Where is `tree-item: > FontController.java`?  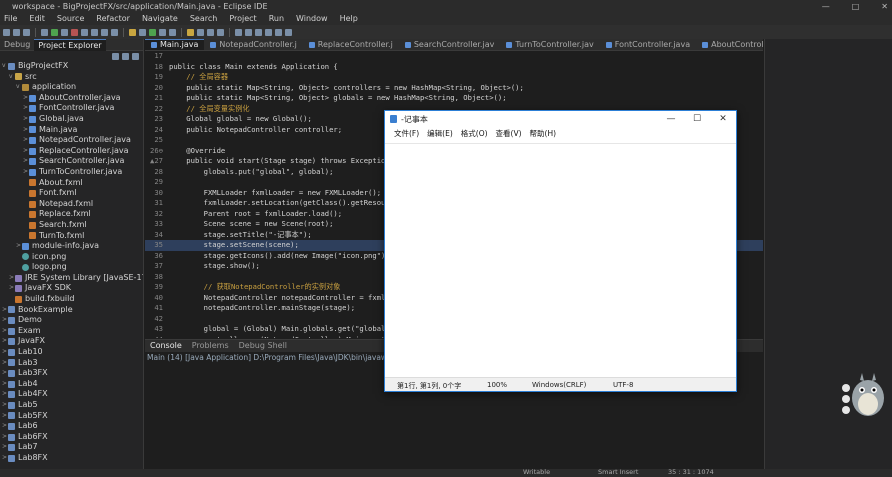 tree-item: > FontController.java is located at coordinates (71, 108).